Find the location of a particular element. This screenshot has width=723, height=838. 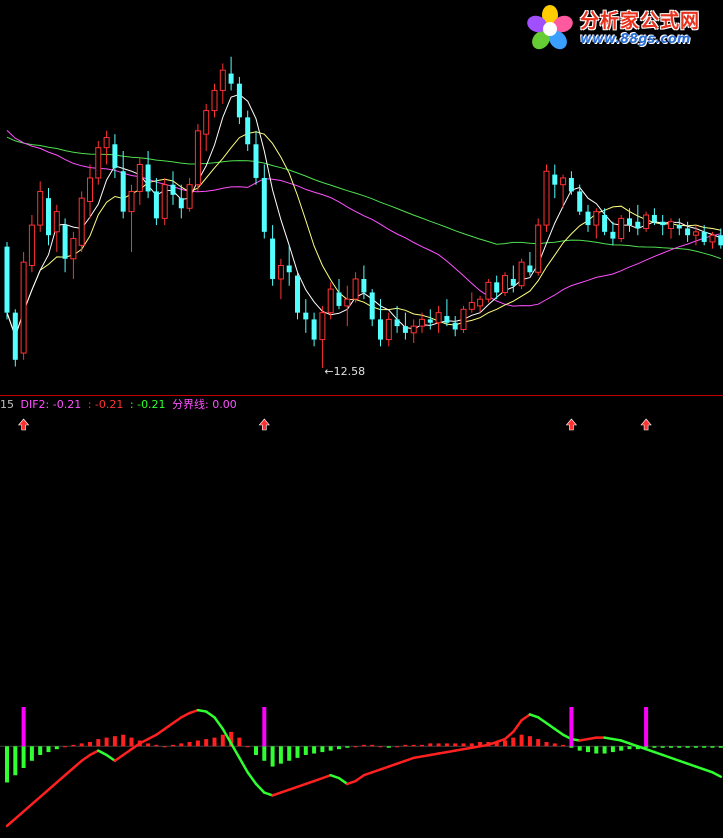

legend-period: 15 is located at coordinates (7, 404).